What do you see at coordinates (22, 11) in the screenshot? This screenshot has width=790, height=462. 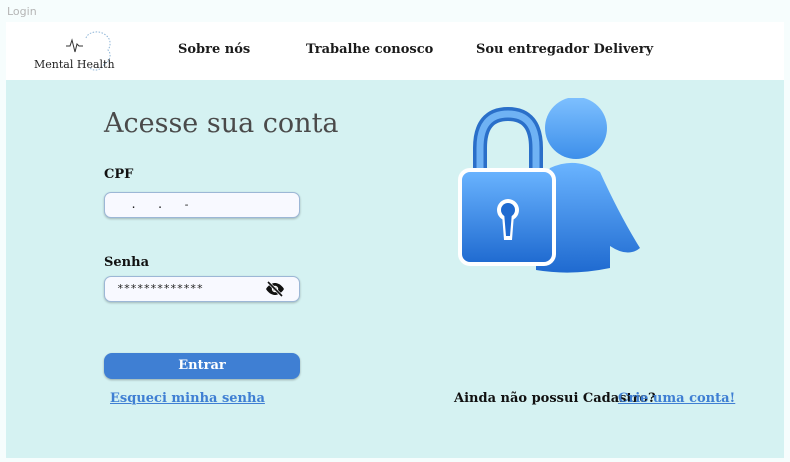 I see `page-label: Login` at bounding box center [22, 11].